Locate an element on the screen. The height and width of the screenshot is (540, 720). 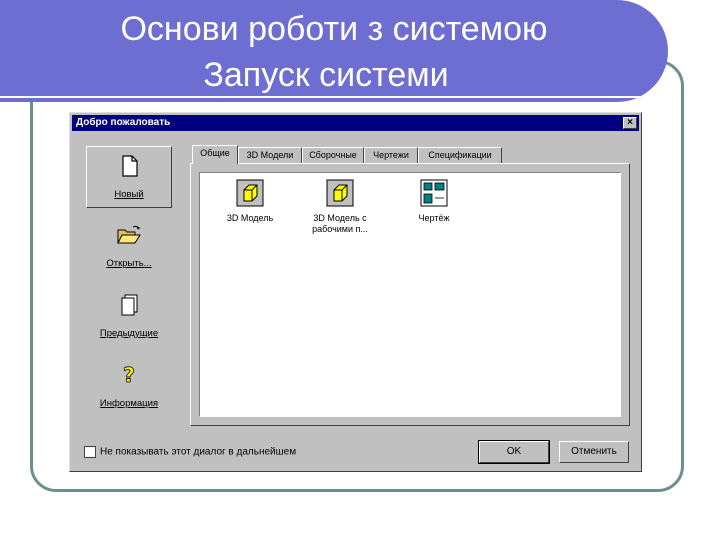
tab-specifications: Спецификации is located at coordinates (460, 155).